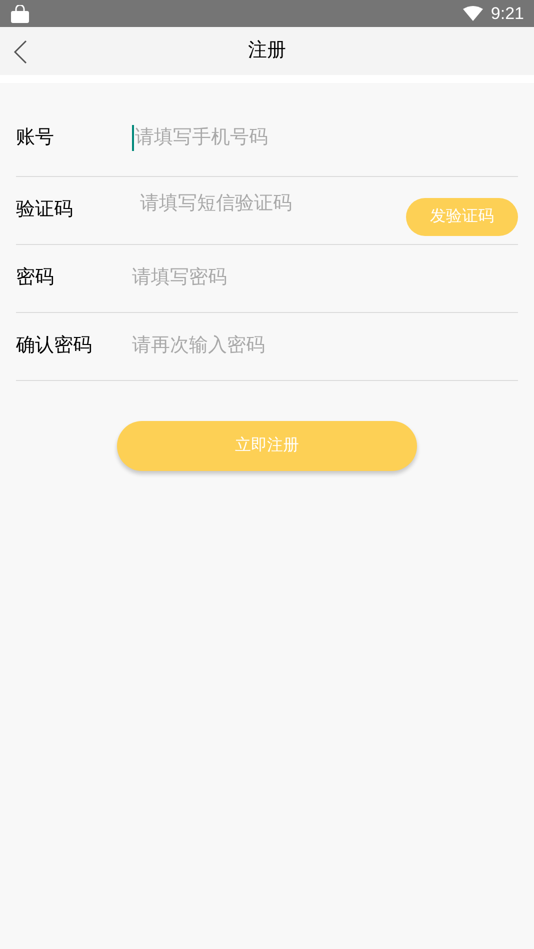  Describe the element at coordinates (45, 210) in the screenshot. I see `field-label: 验证码` at that location.